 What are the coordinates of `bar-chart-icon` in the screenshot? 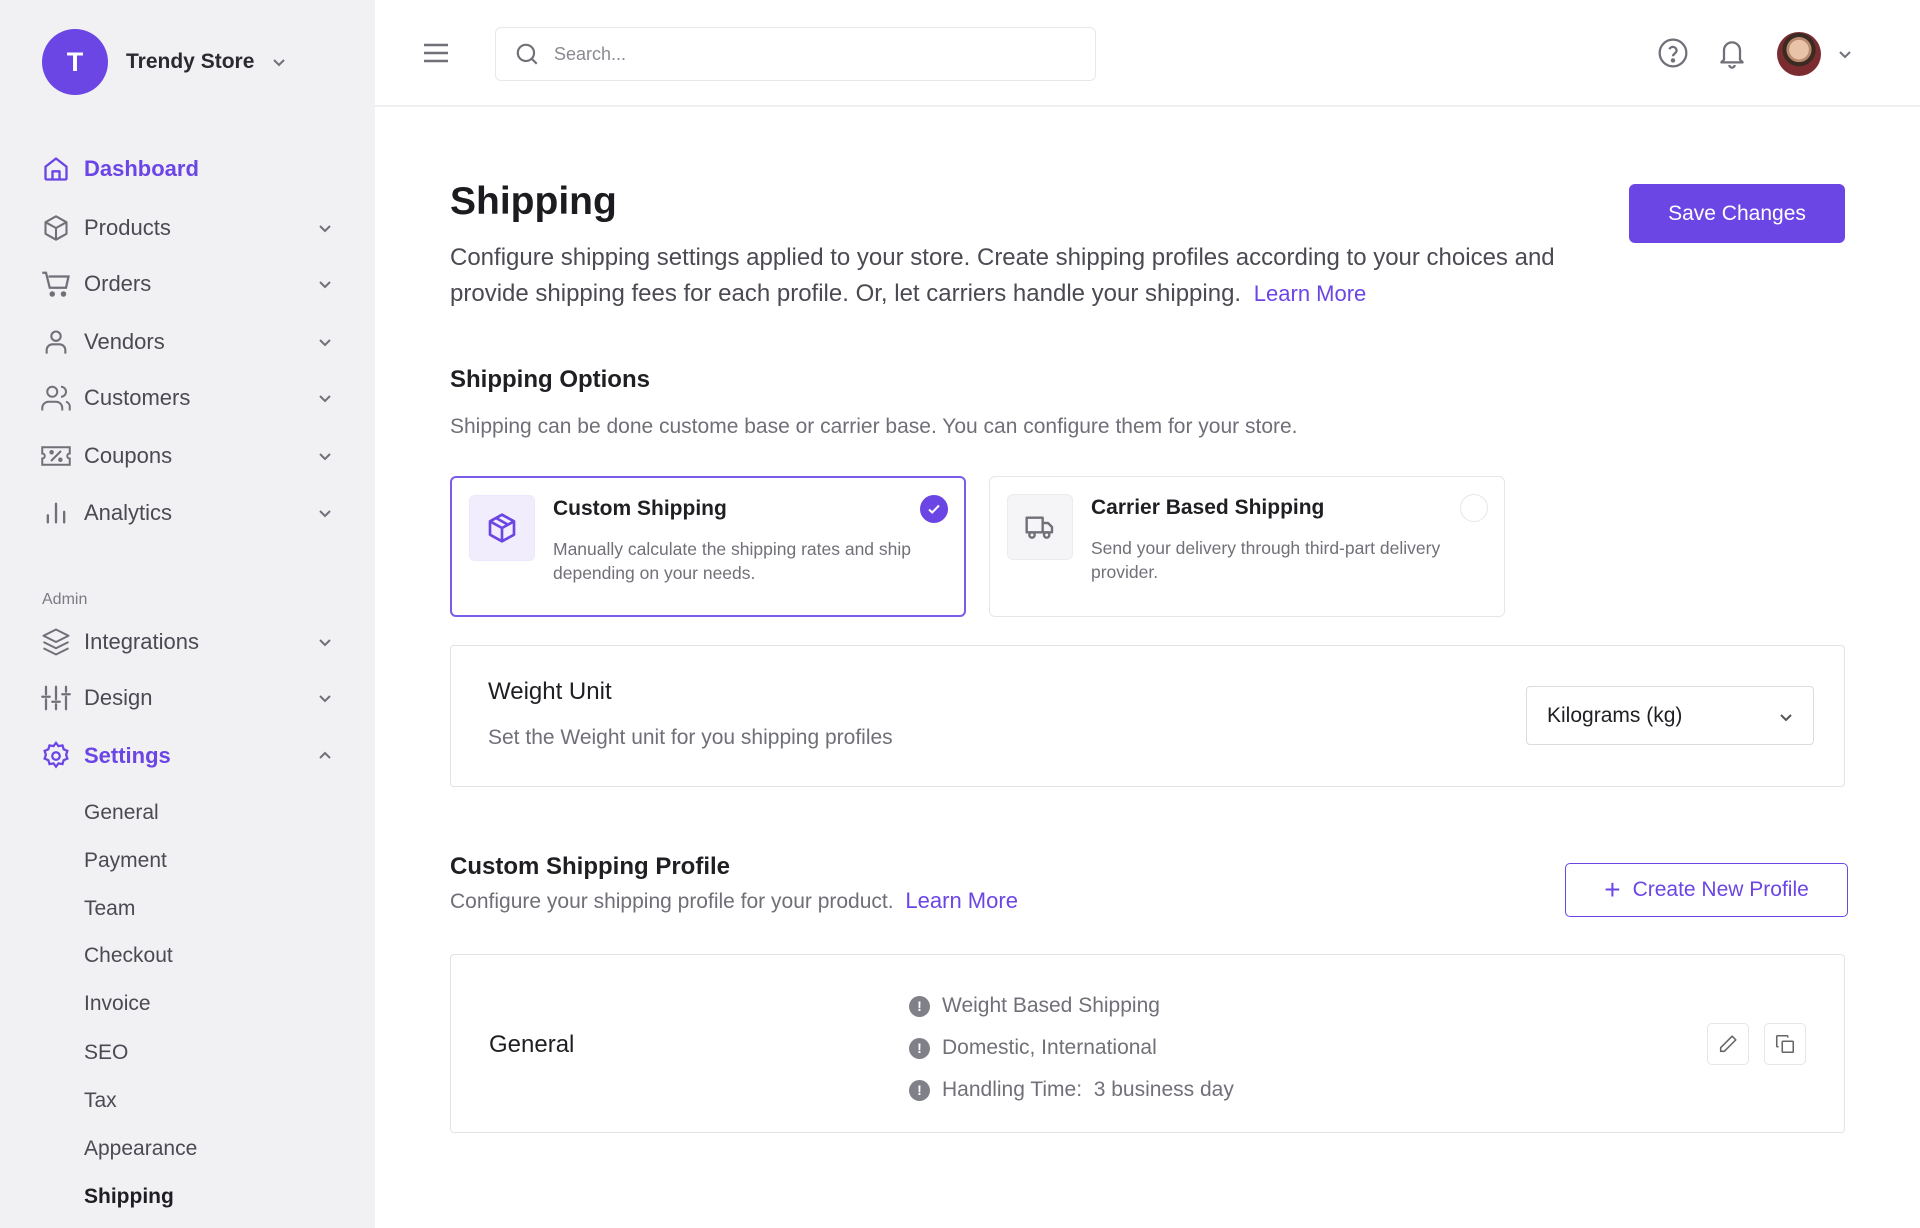 It's located at (56, 513).